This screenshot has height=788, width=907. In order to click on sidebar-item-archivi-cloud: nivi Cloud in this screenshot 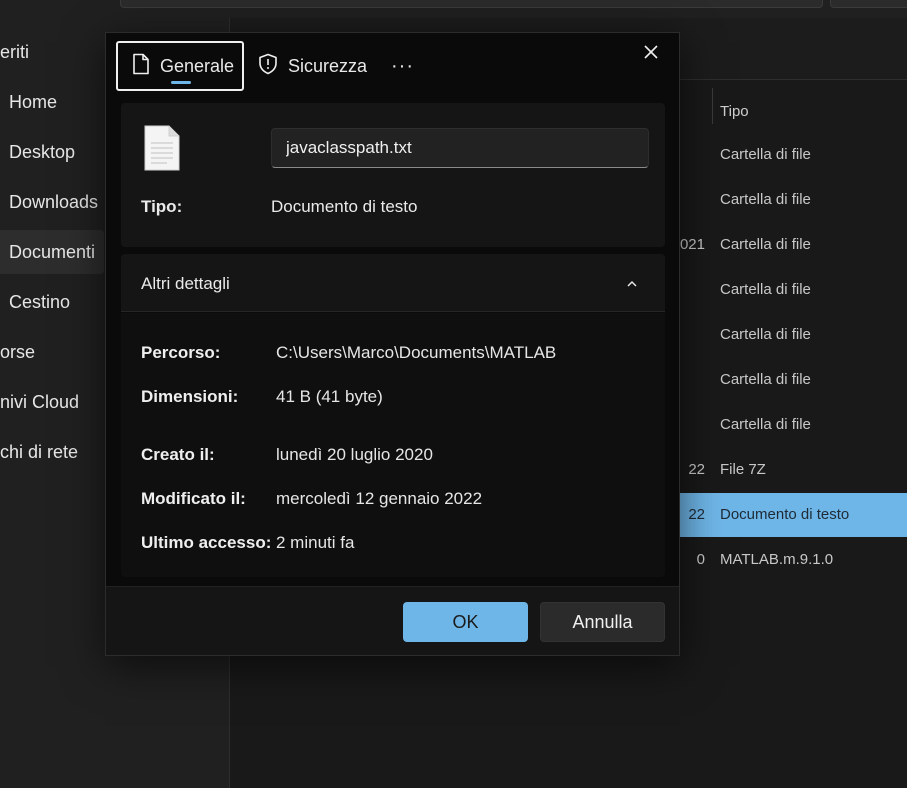, I will do `click(52, 402)`.